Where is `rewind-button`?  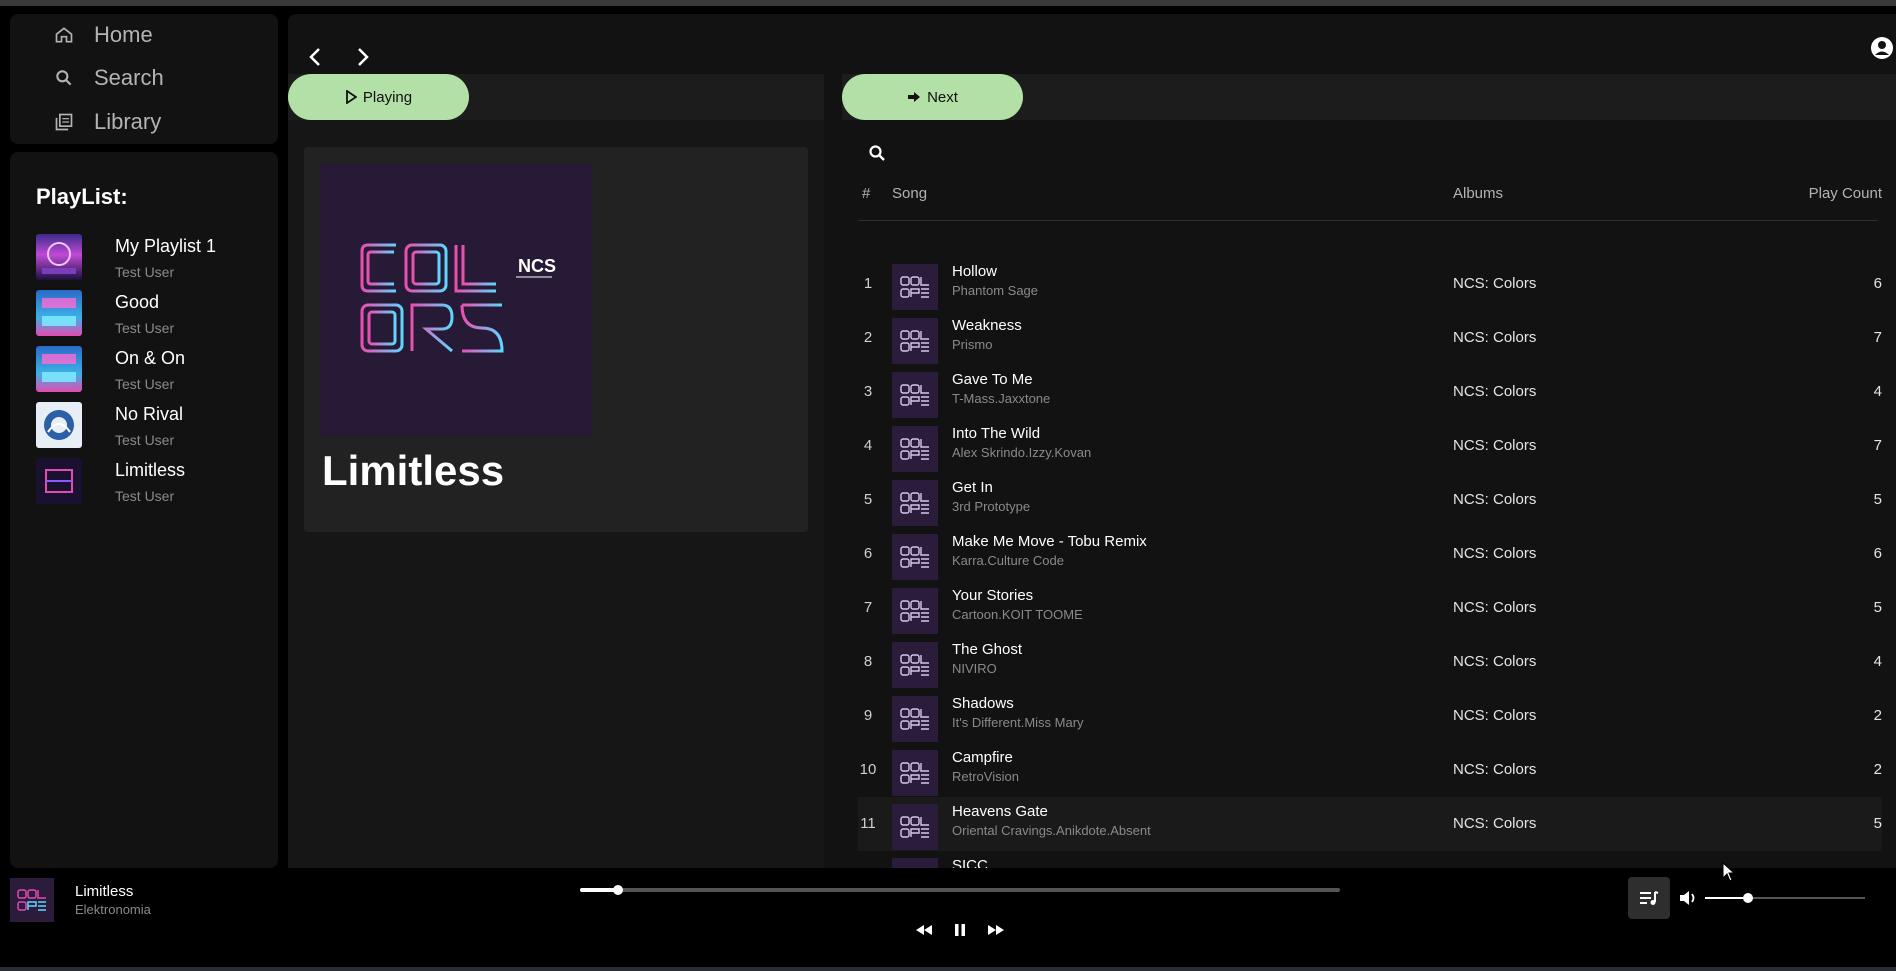 rewind-button is located at coordinates (924, 930).